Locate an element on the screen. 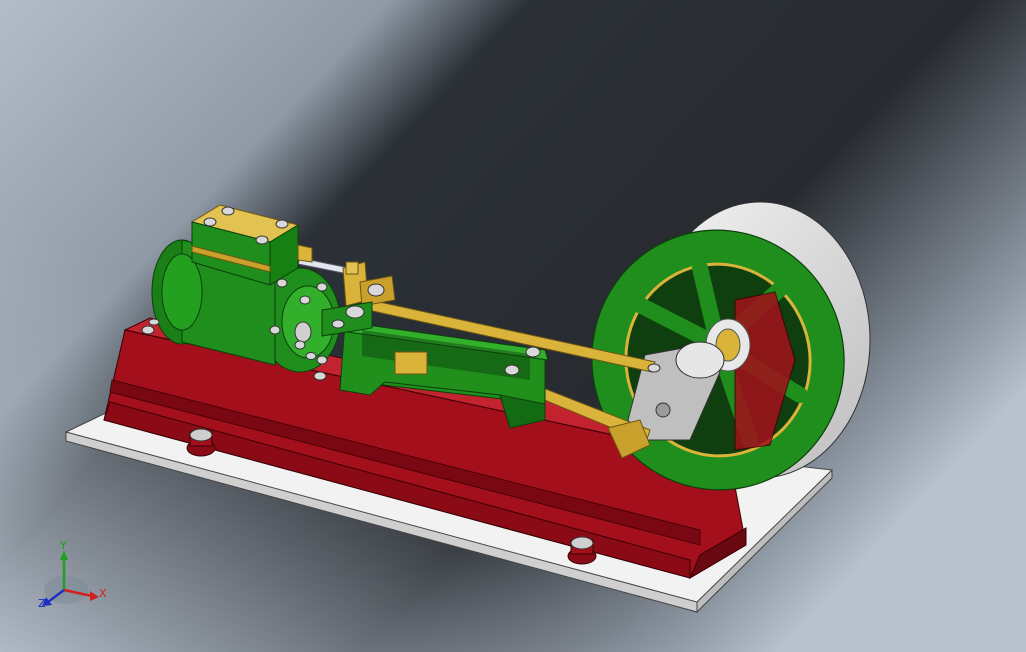 This screenshot has width=1026, height=652. hold-down-bolt-front-right is located at coordinates (582, 550).